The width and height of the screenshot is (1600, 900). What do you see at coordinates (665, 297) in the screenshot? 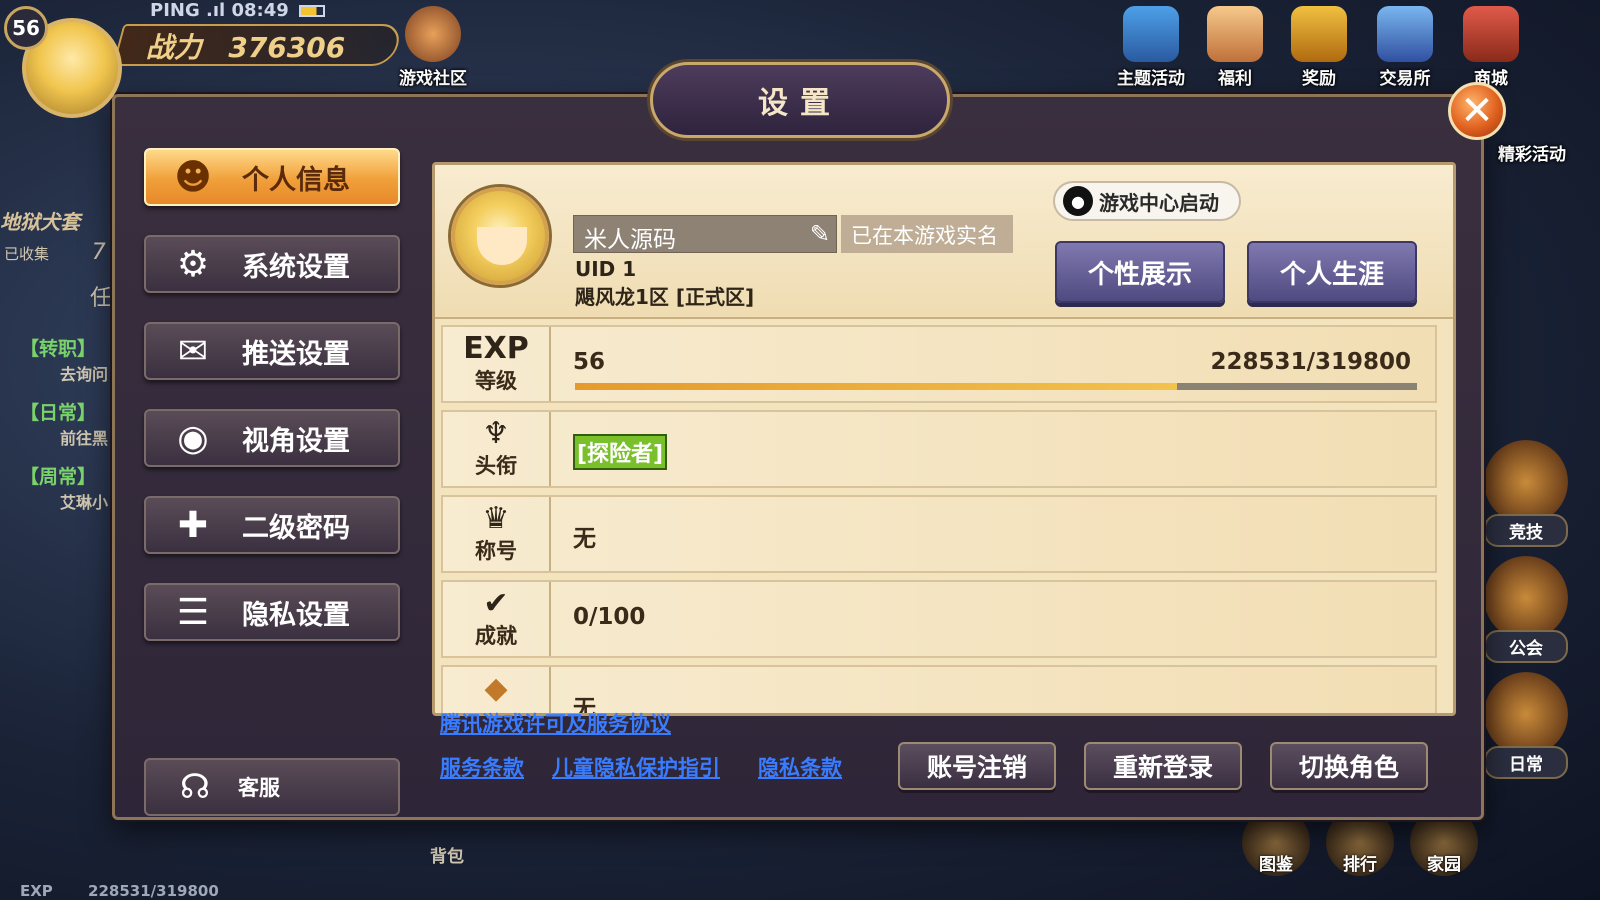
I see `server-text: 飓风龙1区 [正式区]` at bounding box center [665, 297].